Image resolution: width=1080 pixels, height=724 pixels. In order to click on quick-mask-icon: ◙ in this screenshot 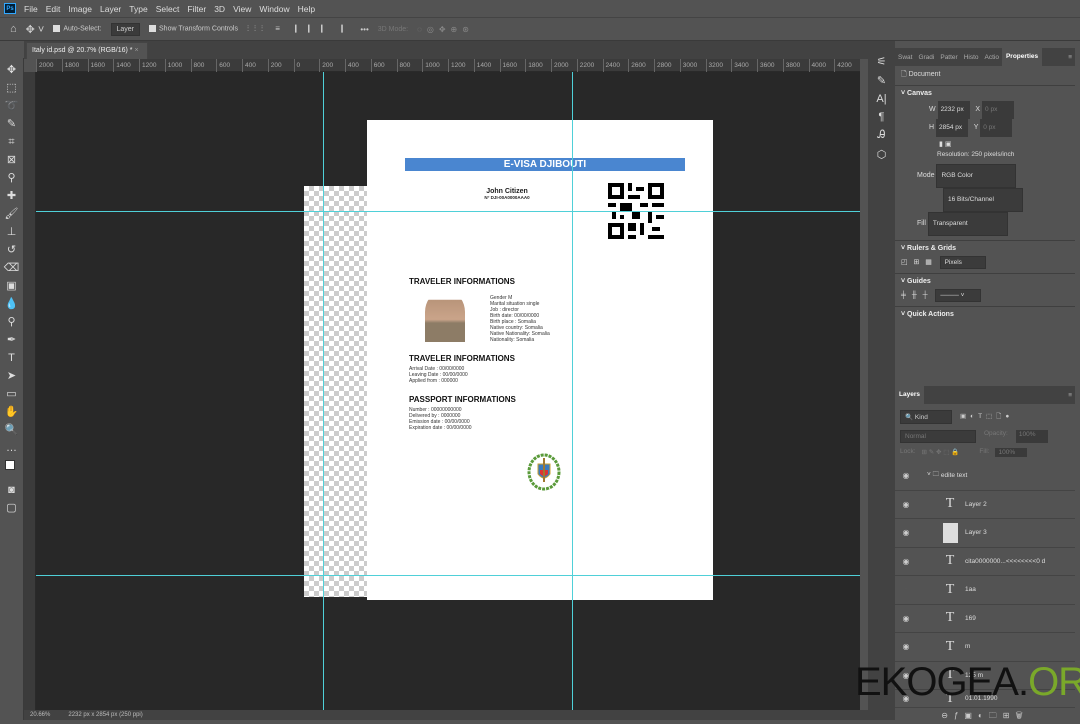, I will do `click(12, 490)`.